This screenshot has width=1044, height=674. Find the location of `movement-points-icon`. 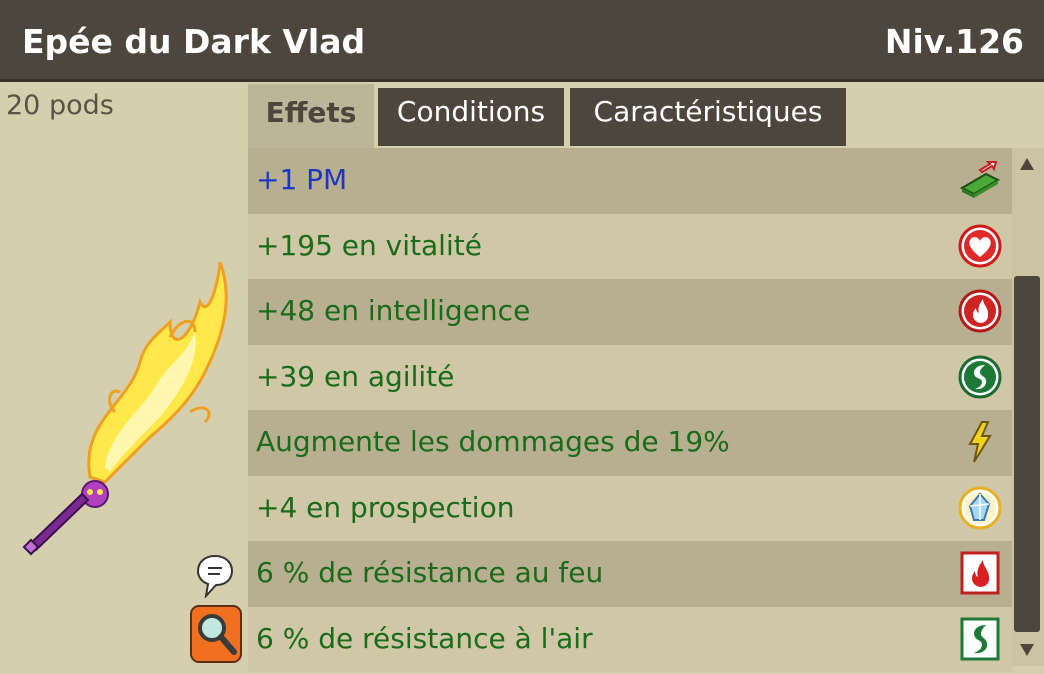

movement-points-icon is located at coordinates (980, 179).